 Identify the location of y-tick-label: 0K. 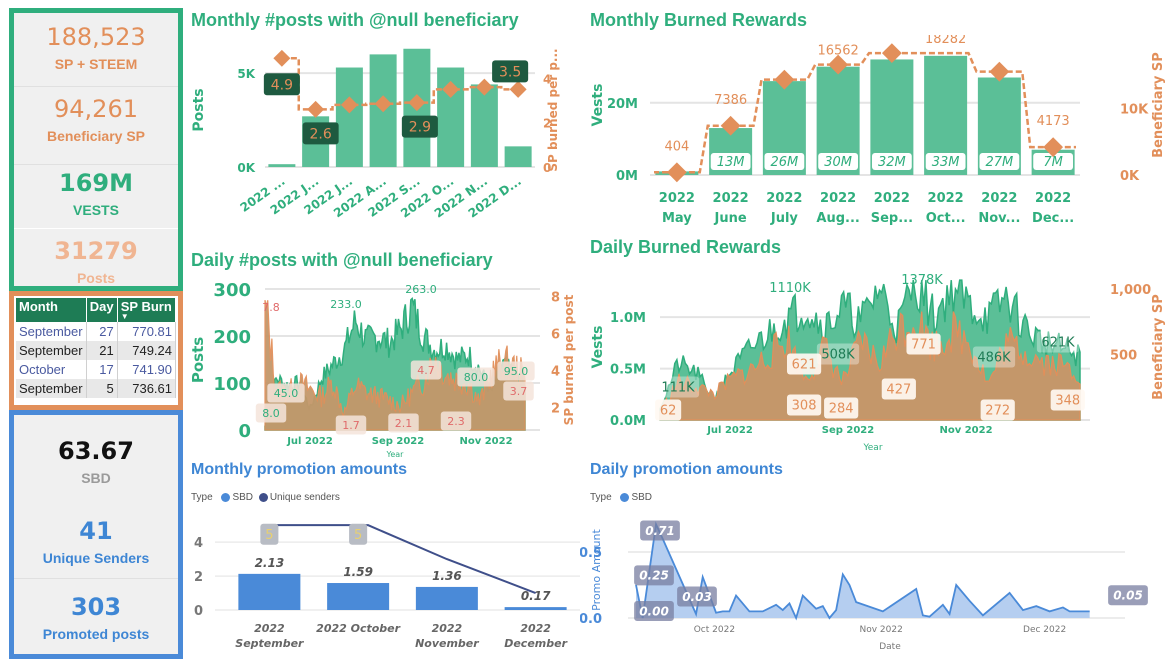
(246, 168).